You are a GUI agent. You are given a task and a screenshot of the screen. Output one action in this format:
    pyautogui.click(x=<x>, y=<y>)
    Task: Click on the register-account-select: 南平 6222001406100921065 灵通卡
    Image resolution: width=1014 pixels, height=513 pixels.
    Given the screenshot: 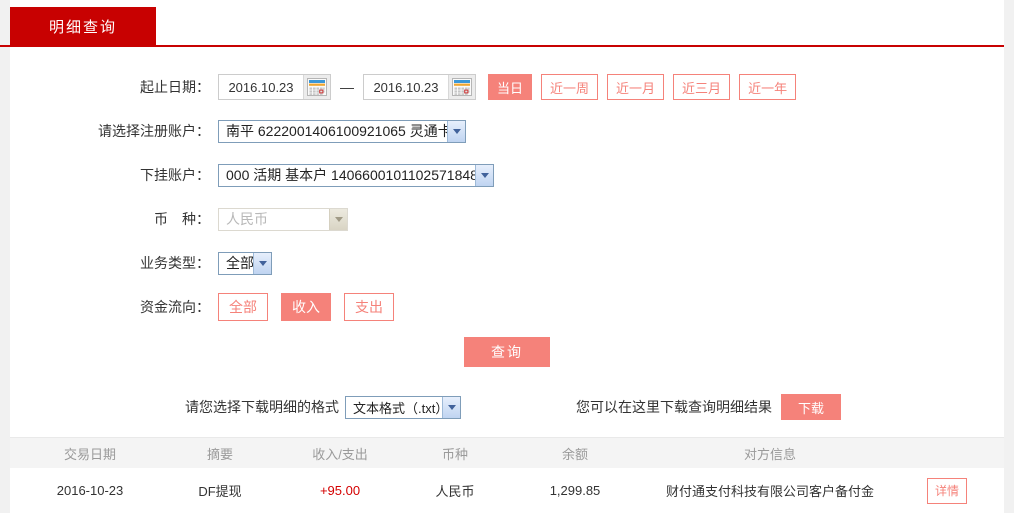 What is the action you would take?
    pyautogui.click(x=342, y=131)
    